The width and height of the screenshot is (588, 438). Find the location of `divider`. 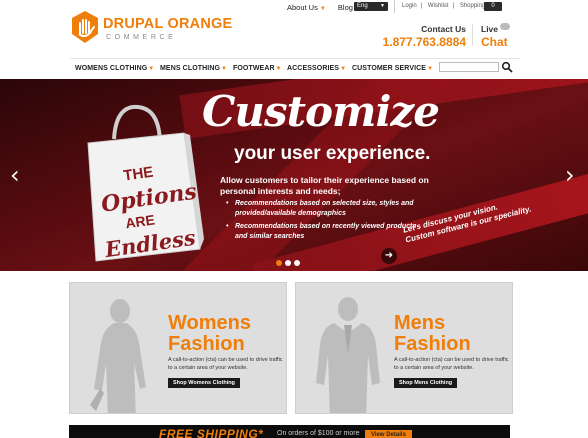

divider is located at coordinates (472, 35).